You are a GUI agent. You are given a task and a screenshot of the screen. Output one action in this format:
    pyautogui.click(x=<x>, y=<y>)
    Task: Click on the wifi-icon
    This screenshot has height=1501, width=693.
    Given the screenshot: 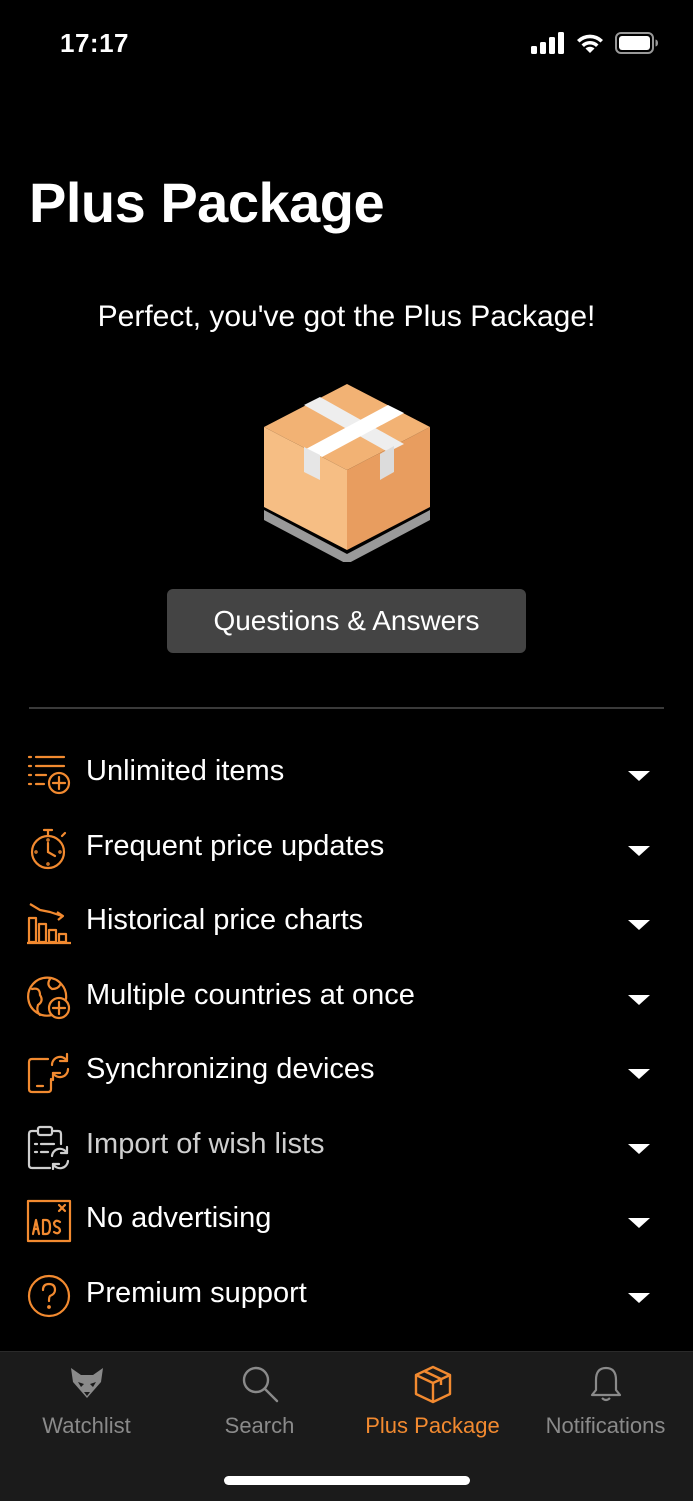 What is the action you would take?
    pyautogui.click(x=590, y=43)
    